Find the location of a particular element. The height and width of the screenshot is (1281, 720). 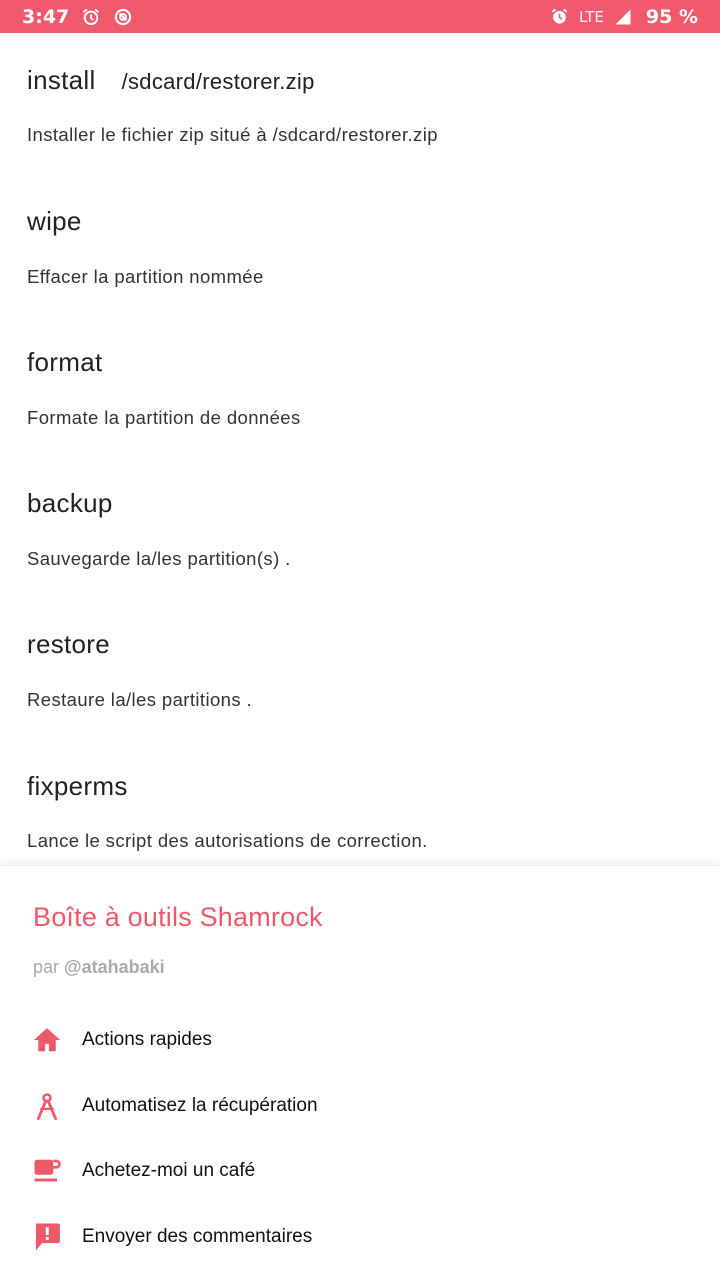

command-backup: backup is located at coordinates (70, 503).